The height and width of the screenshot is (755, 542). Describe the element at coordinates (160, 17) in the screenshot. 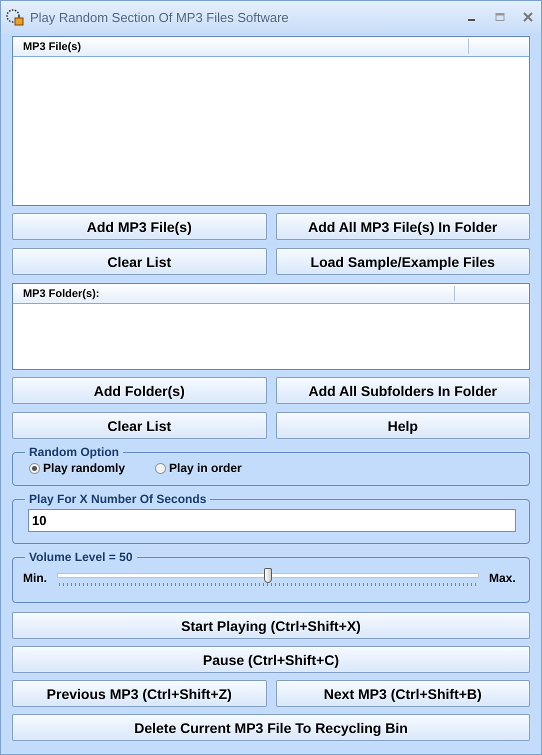

I see `window-title: Play Random Section Of MP3 Files Software` at that location.